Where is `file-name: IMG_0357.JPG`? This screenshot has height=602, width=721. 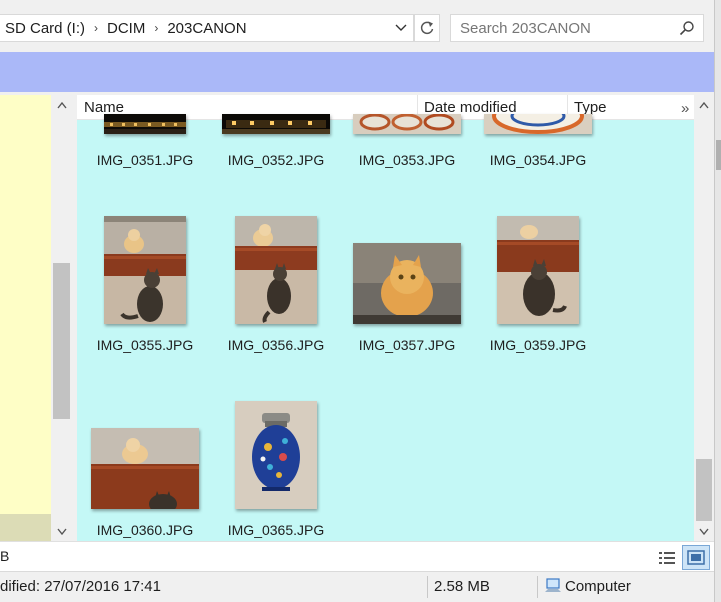
file-name: IMG_0357.JPG is located at coordinates (407, 345).